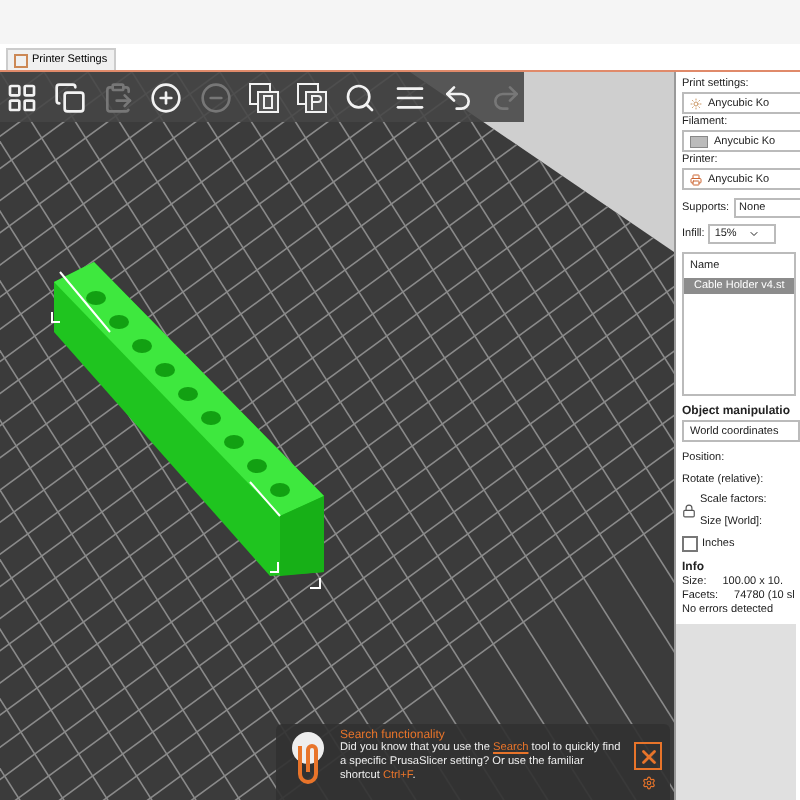 This screenshot has width=800, height=800. What do you see at coordinates (648, 783) in the screenshot?
I see `settings-icon` at bounding box center [648, 783].